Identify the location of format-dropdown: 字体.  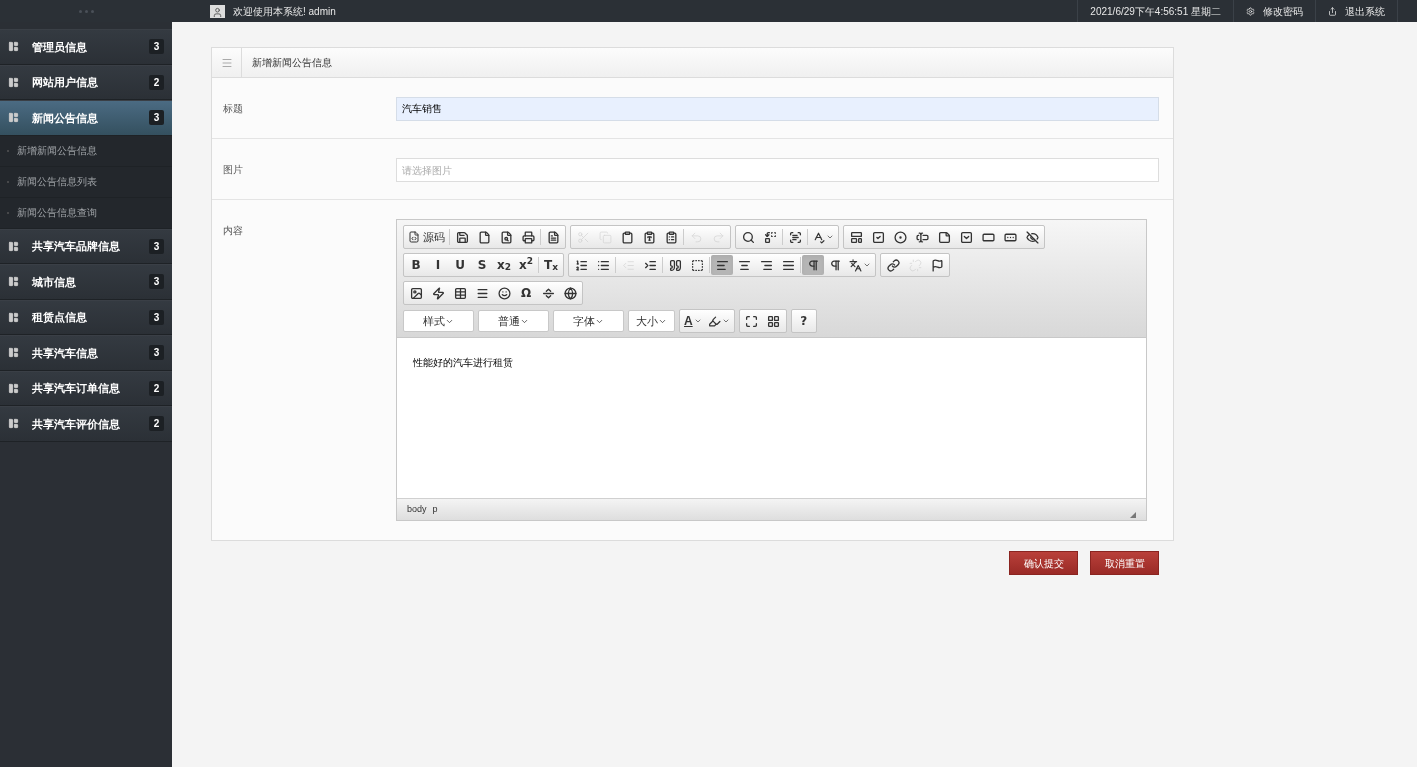
(588, 321).